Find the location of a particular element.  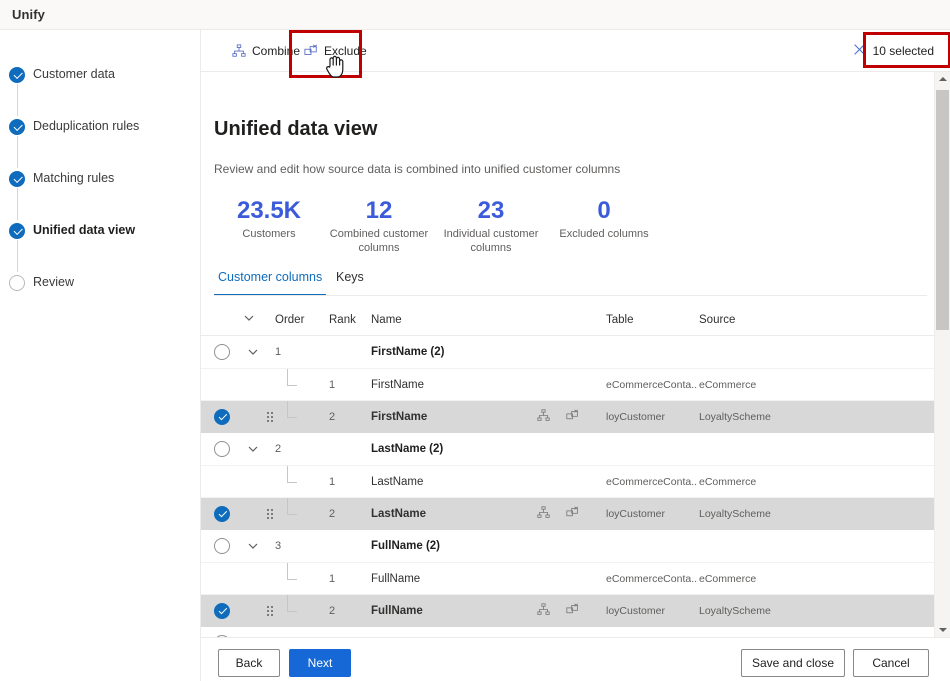

table-row: 1 FirstName eCommerceConta... eCommerce is located at coordinates (567, 385).